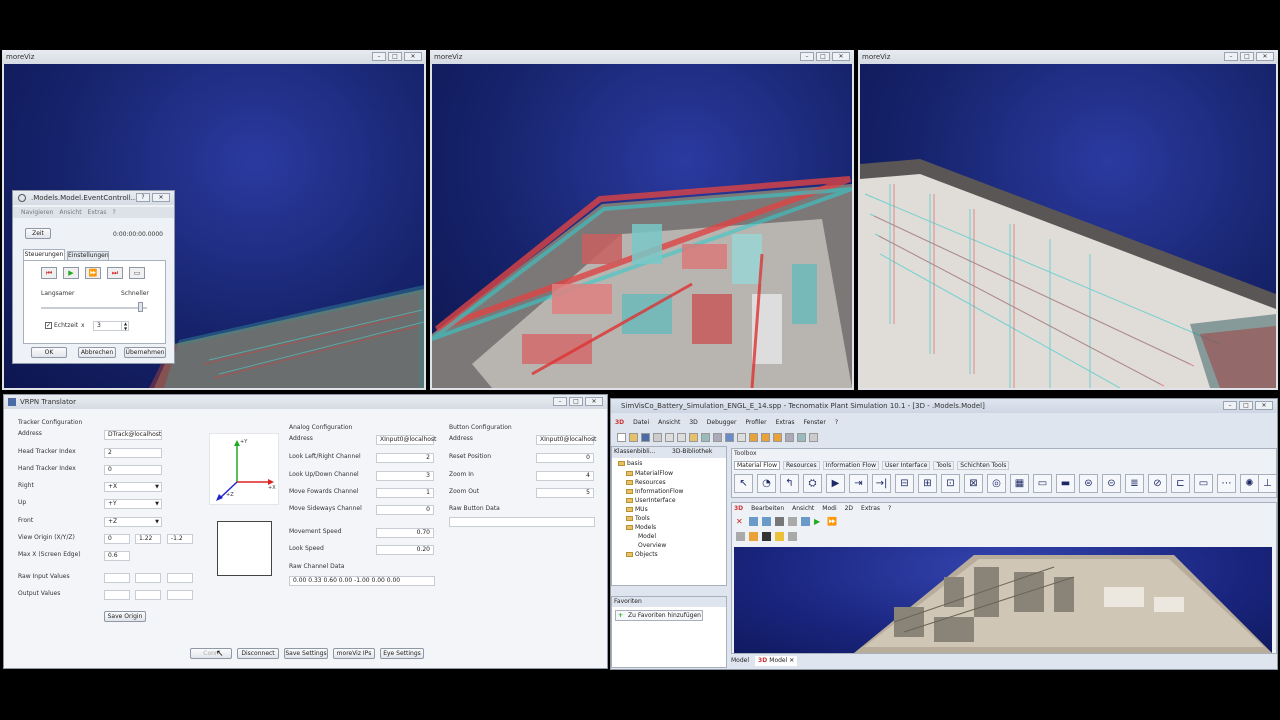  I want to click on menu-fenster: Fenster, so click(815, 423).